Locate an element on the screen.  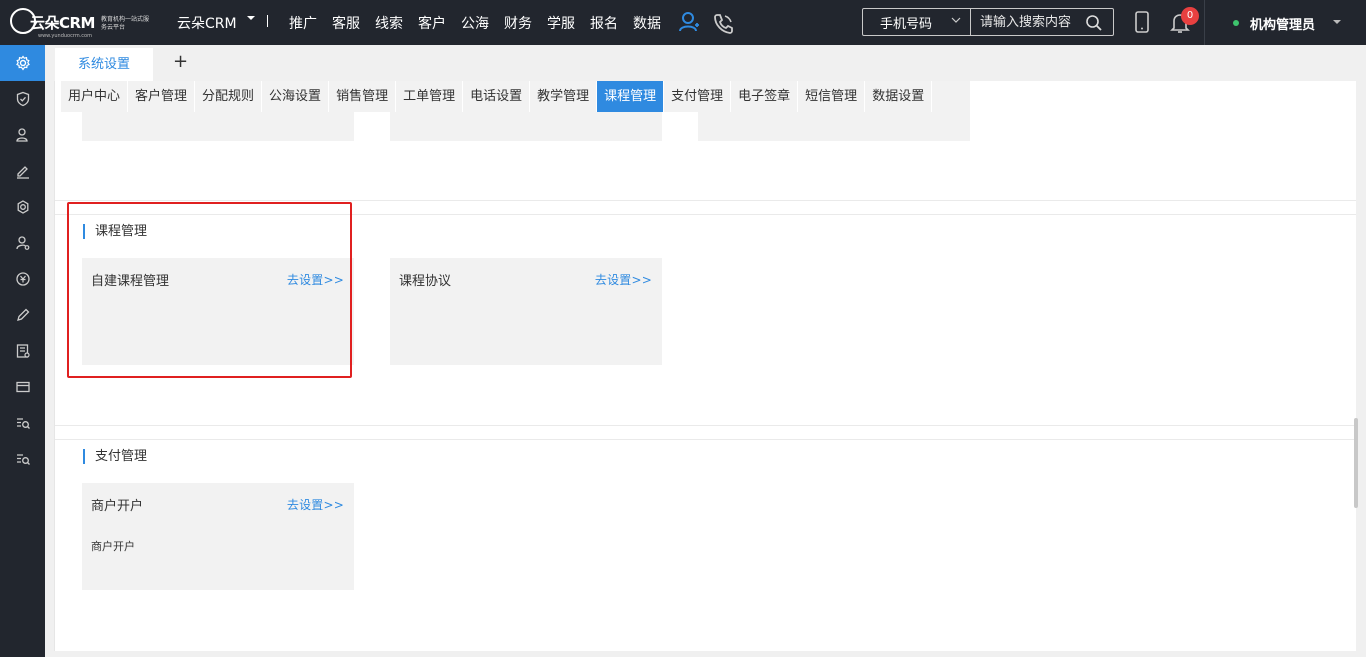
subtab-public-pool-settings: 公海设置 is located at coordinates (296, 96).